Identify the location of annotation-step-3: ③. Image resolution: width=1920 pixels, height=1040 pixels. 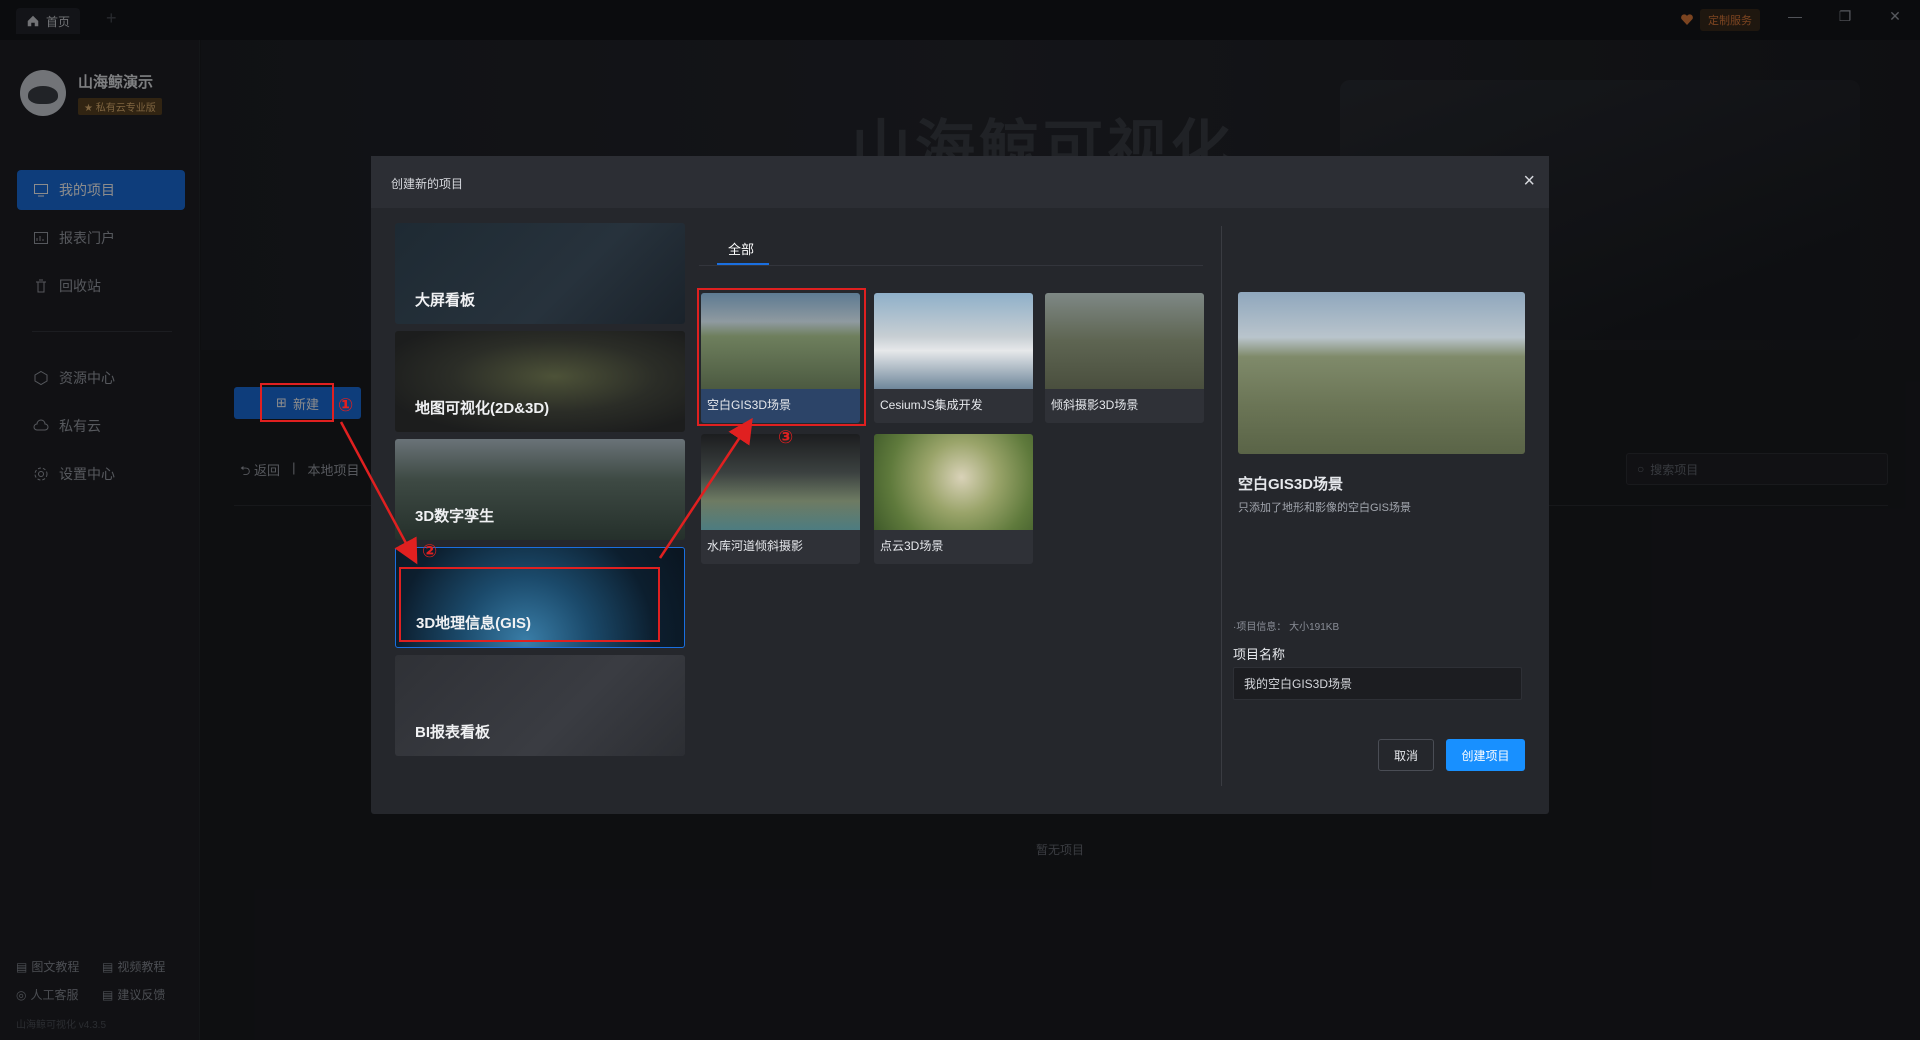
(786, 437).